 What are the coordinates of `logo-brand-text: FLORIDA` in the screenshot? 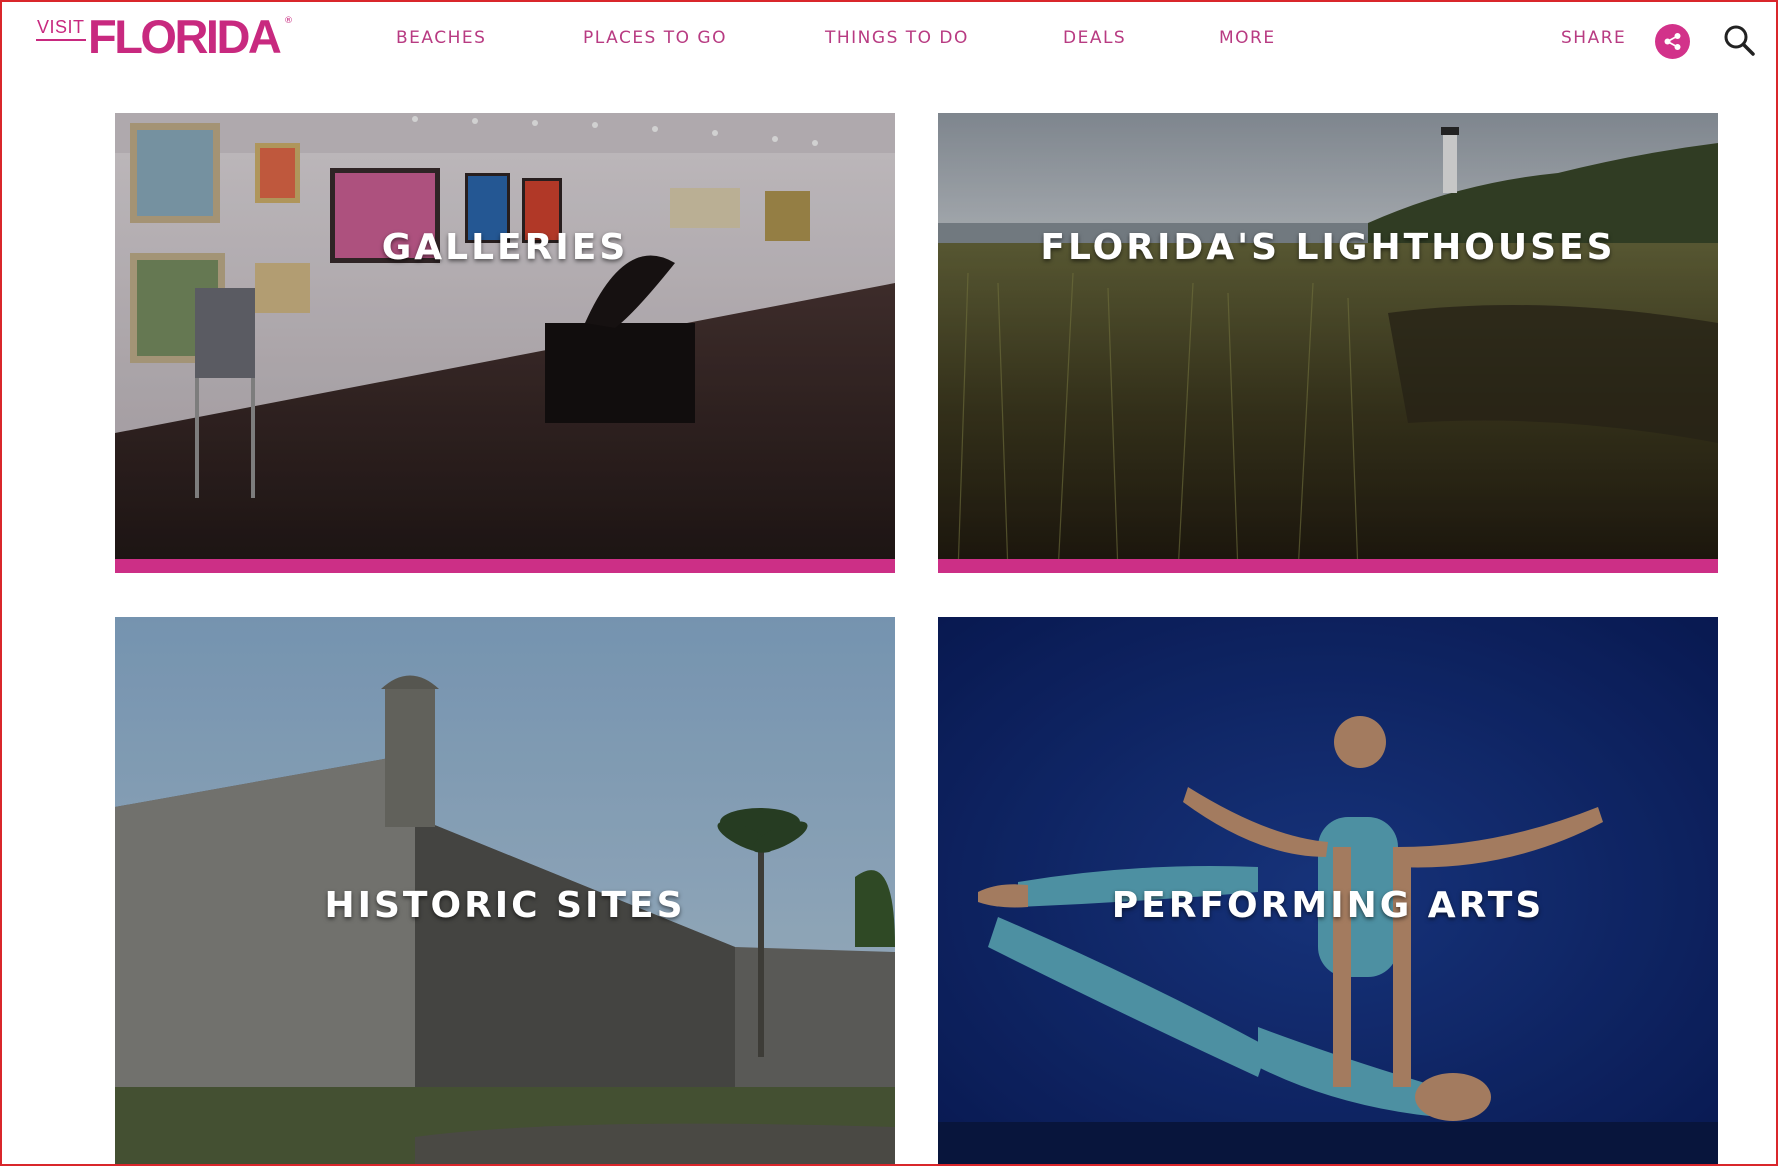 It's located at (185, 36).